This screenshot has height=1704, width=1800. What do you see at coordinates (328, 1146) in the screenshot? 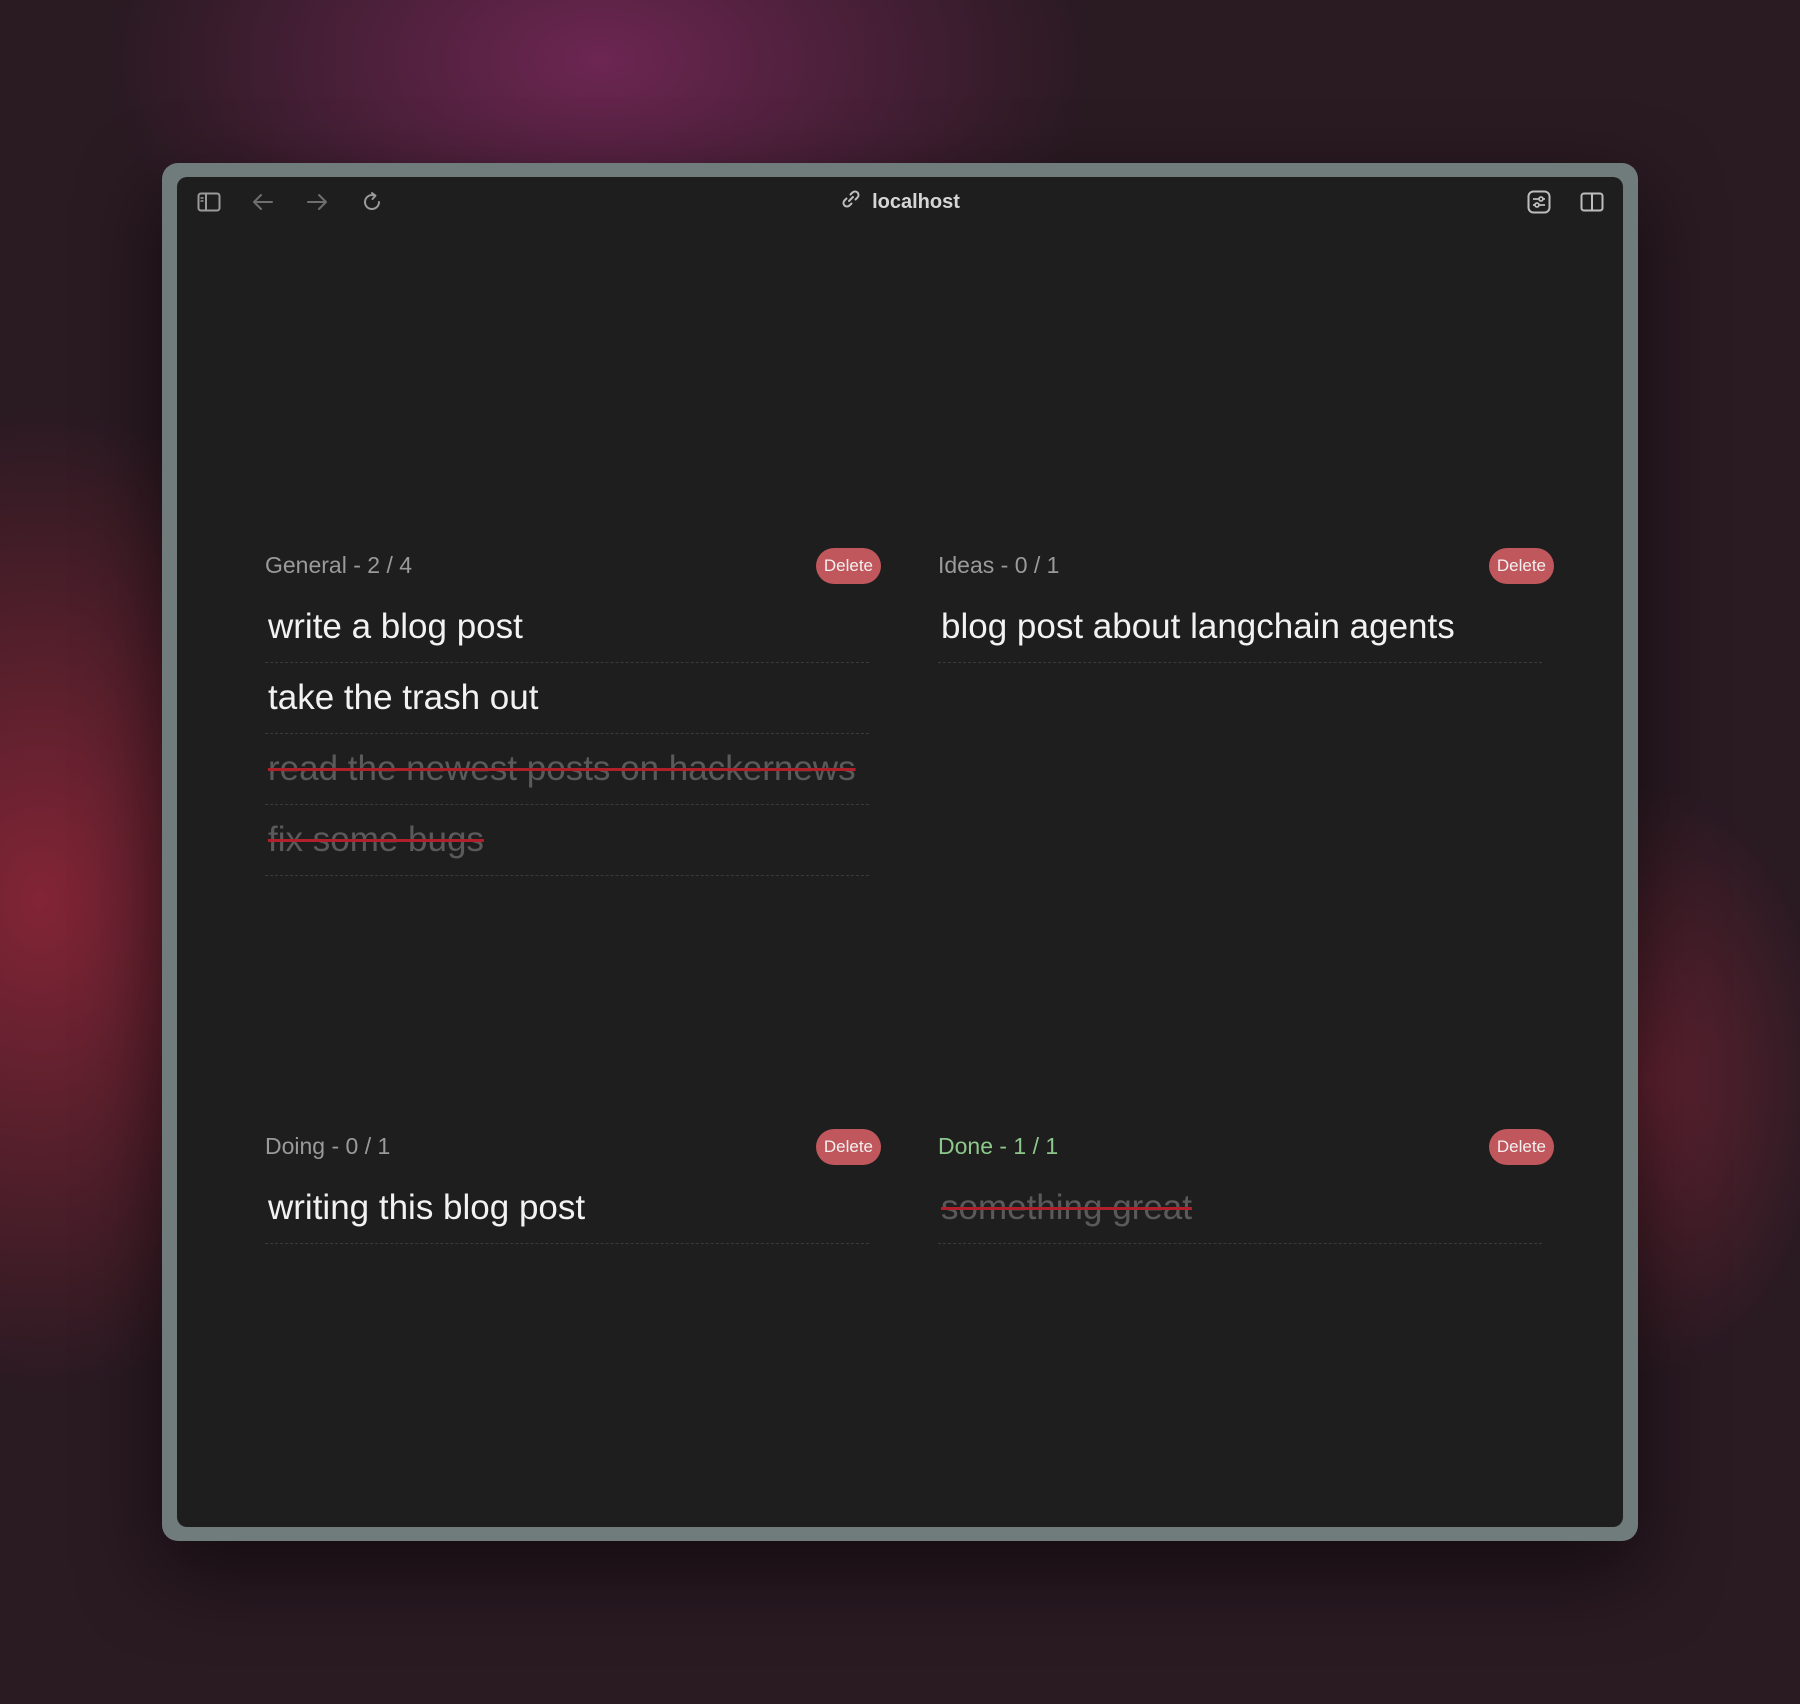
I see `column-title: Doing - 0 / 1` at bounding box center [328, 1146].